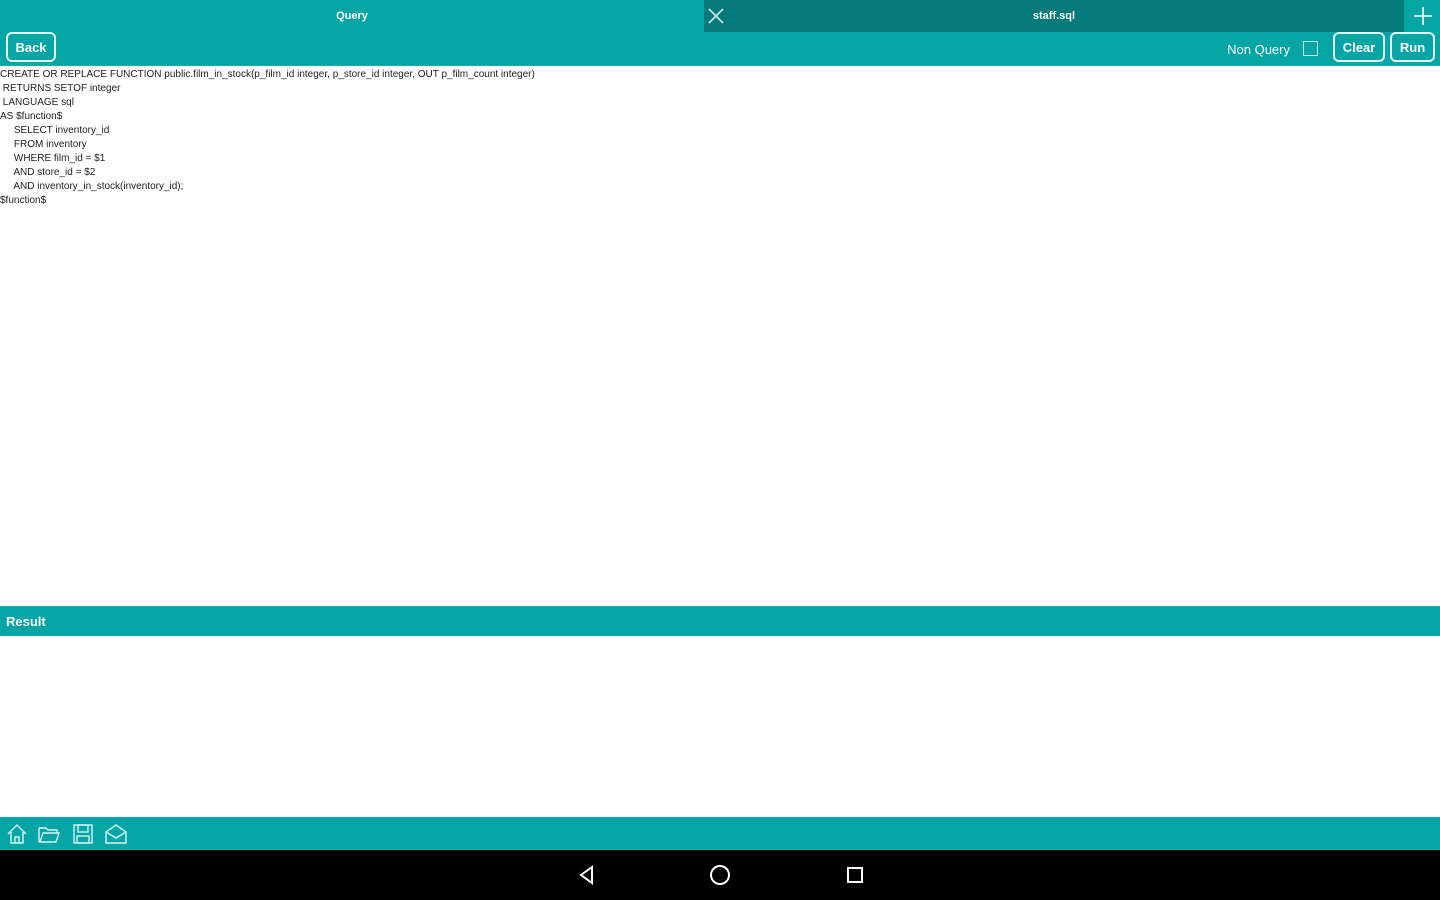  What do you see at coordinates (1422, 16) in the screenshot?
I see `plus-icon` at bounding box center [1422, 16].